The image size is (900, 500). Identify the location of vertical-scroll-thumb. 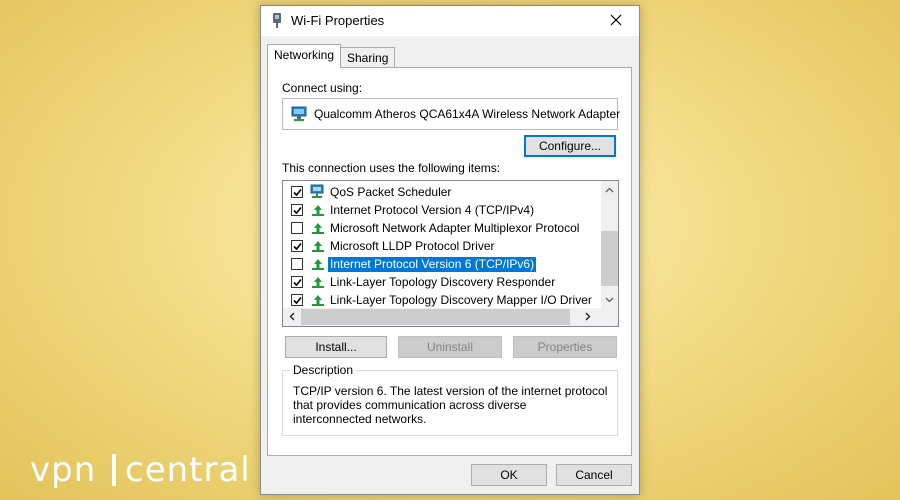
(609, 258).